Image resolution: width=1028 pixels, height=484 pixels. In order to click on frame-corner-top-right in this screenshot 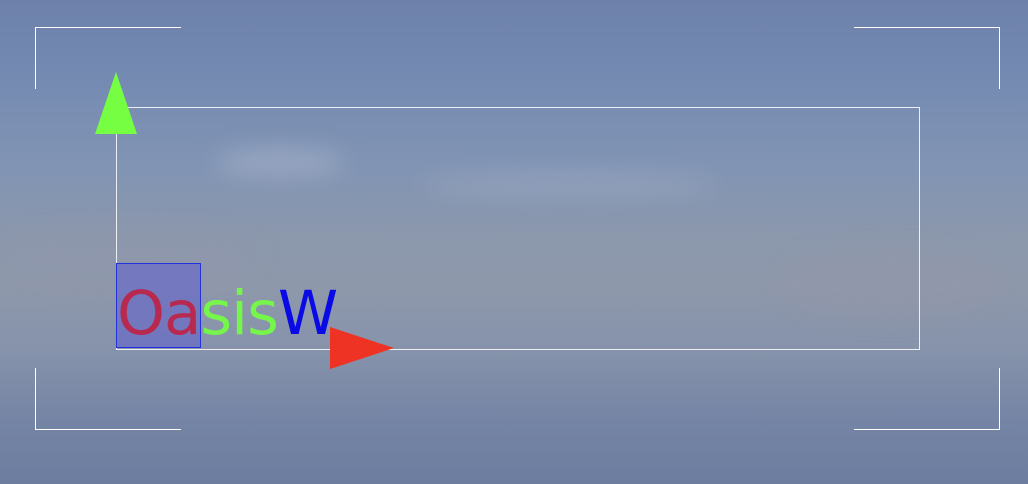, I will do `click(927, 58)`.